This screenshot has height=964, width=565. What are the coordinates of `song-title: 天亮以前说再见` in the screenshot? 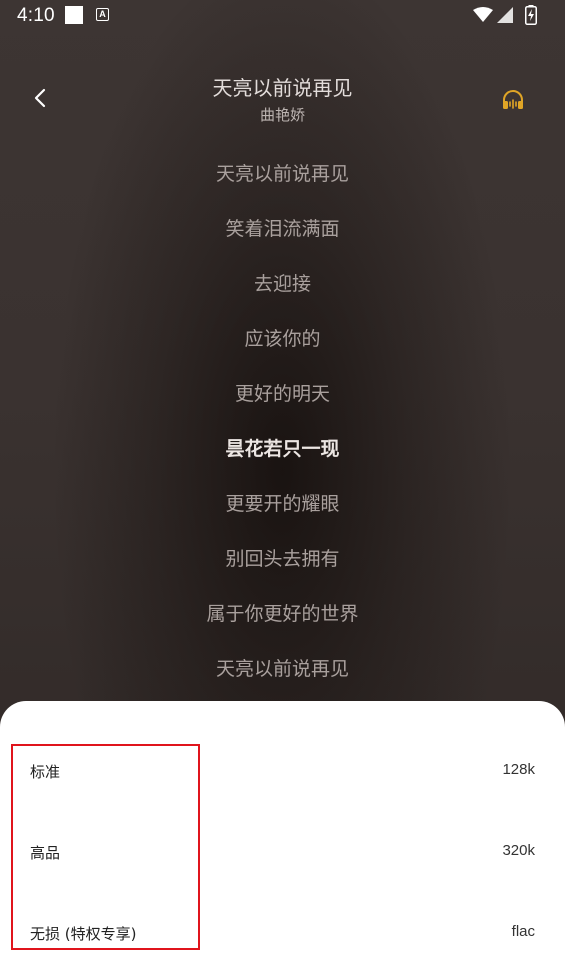 It's located at (282, 88).